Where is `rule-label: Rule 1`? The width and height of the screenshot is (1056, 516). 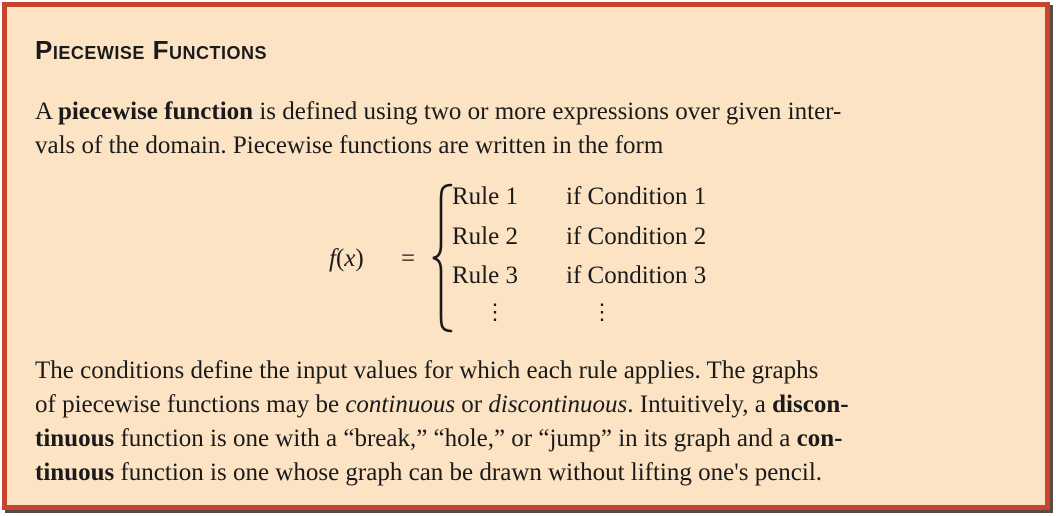 rule-label: Rule 1 is located at coordinates (485, 196).